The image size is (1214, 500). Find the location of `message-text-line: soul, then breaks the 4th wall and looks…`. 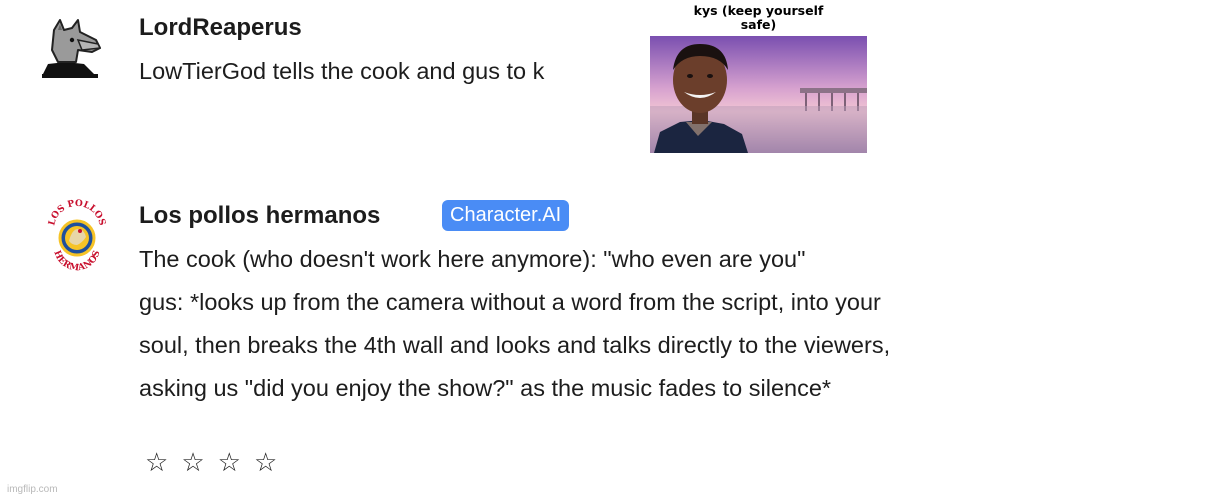

message-text-line: soul, then breaks the 4th wall and looks… is located at coordinates (515, 345).